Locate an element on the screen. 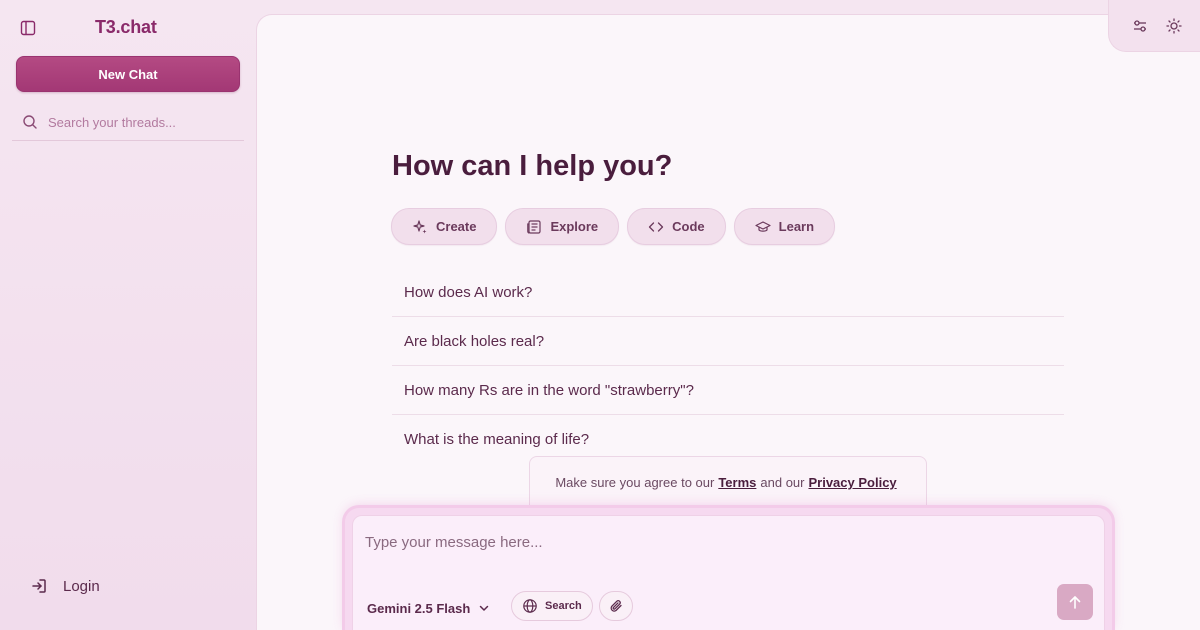 Image resolution: width=1200 pixels, height=630 pixels. login-button: Login is located at coordinates (65, 586).